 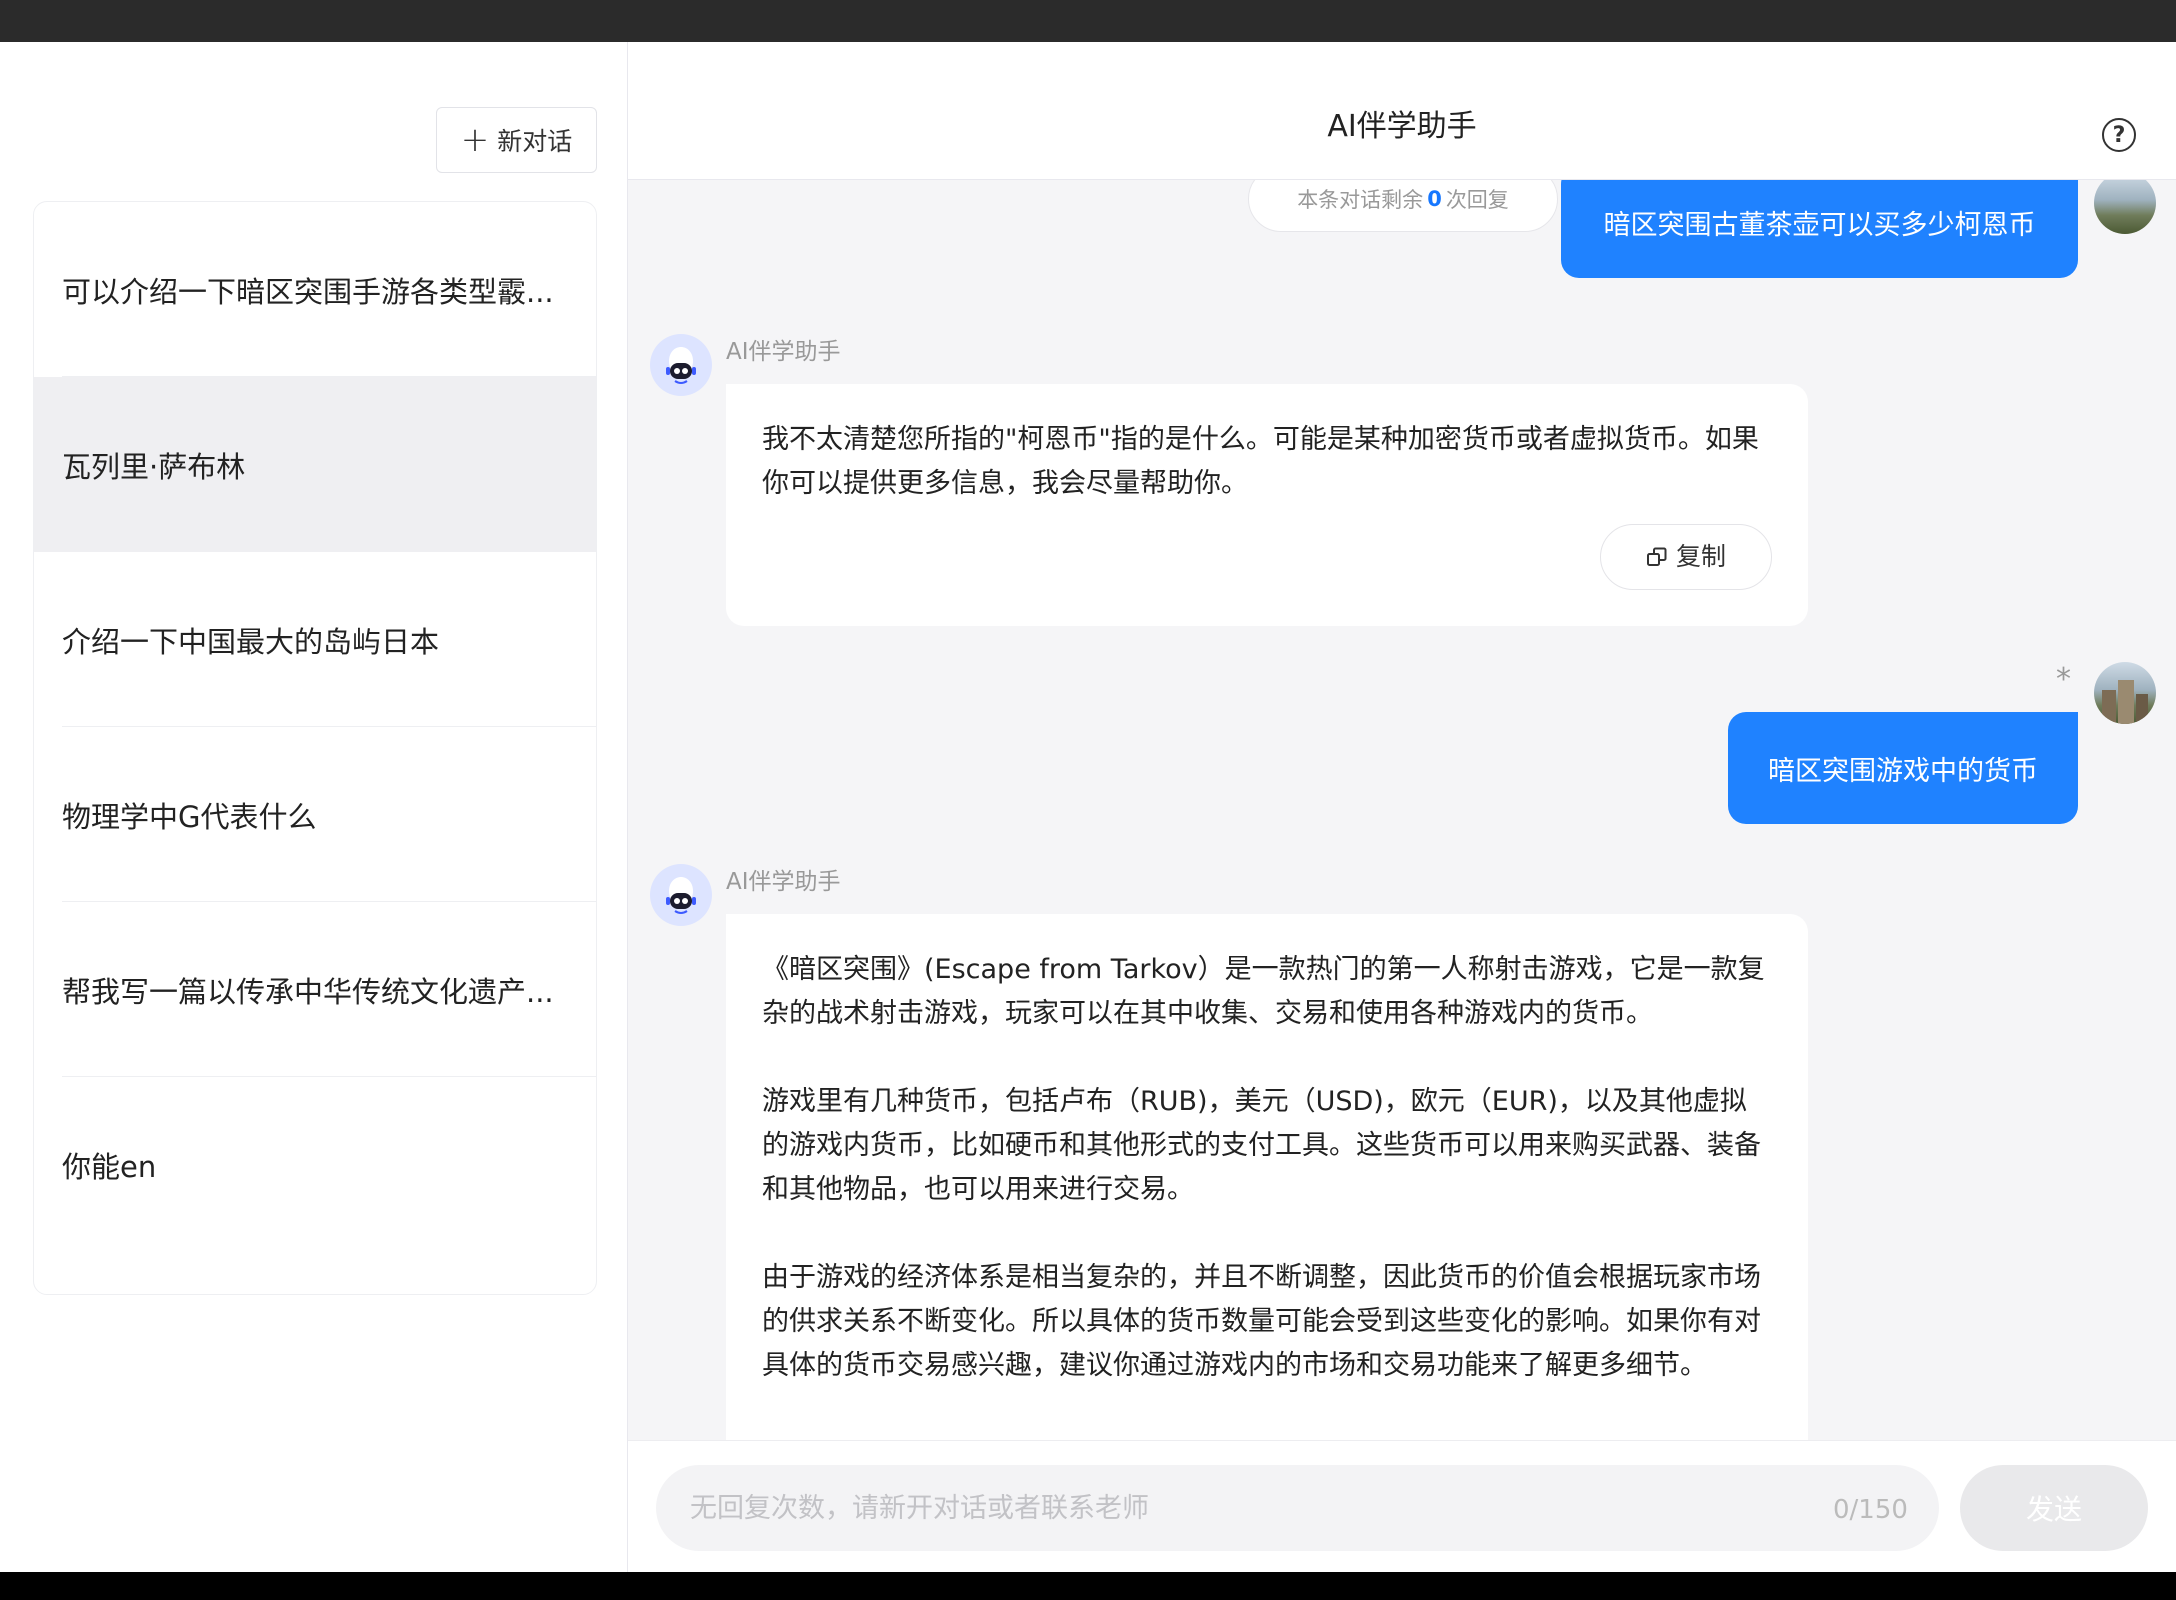 I want to click on conversation-item: 你能en, so click(x=315, y=1164).